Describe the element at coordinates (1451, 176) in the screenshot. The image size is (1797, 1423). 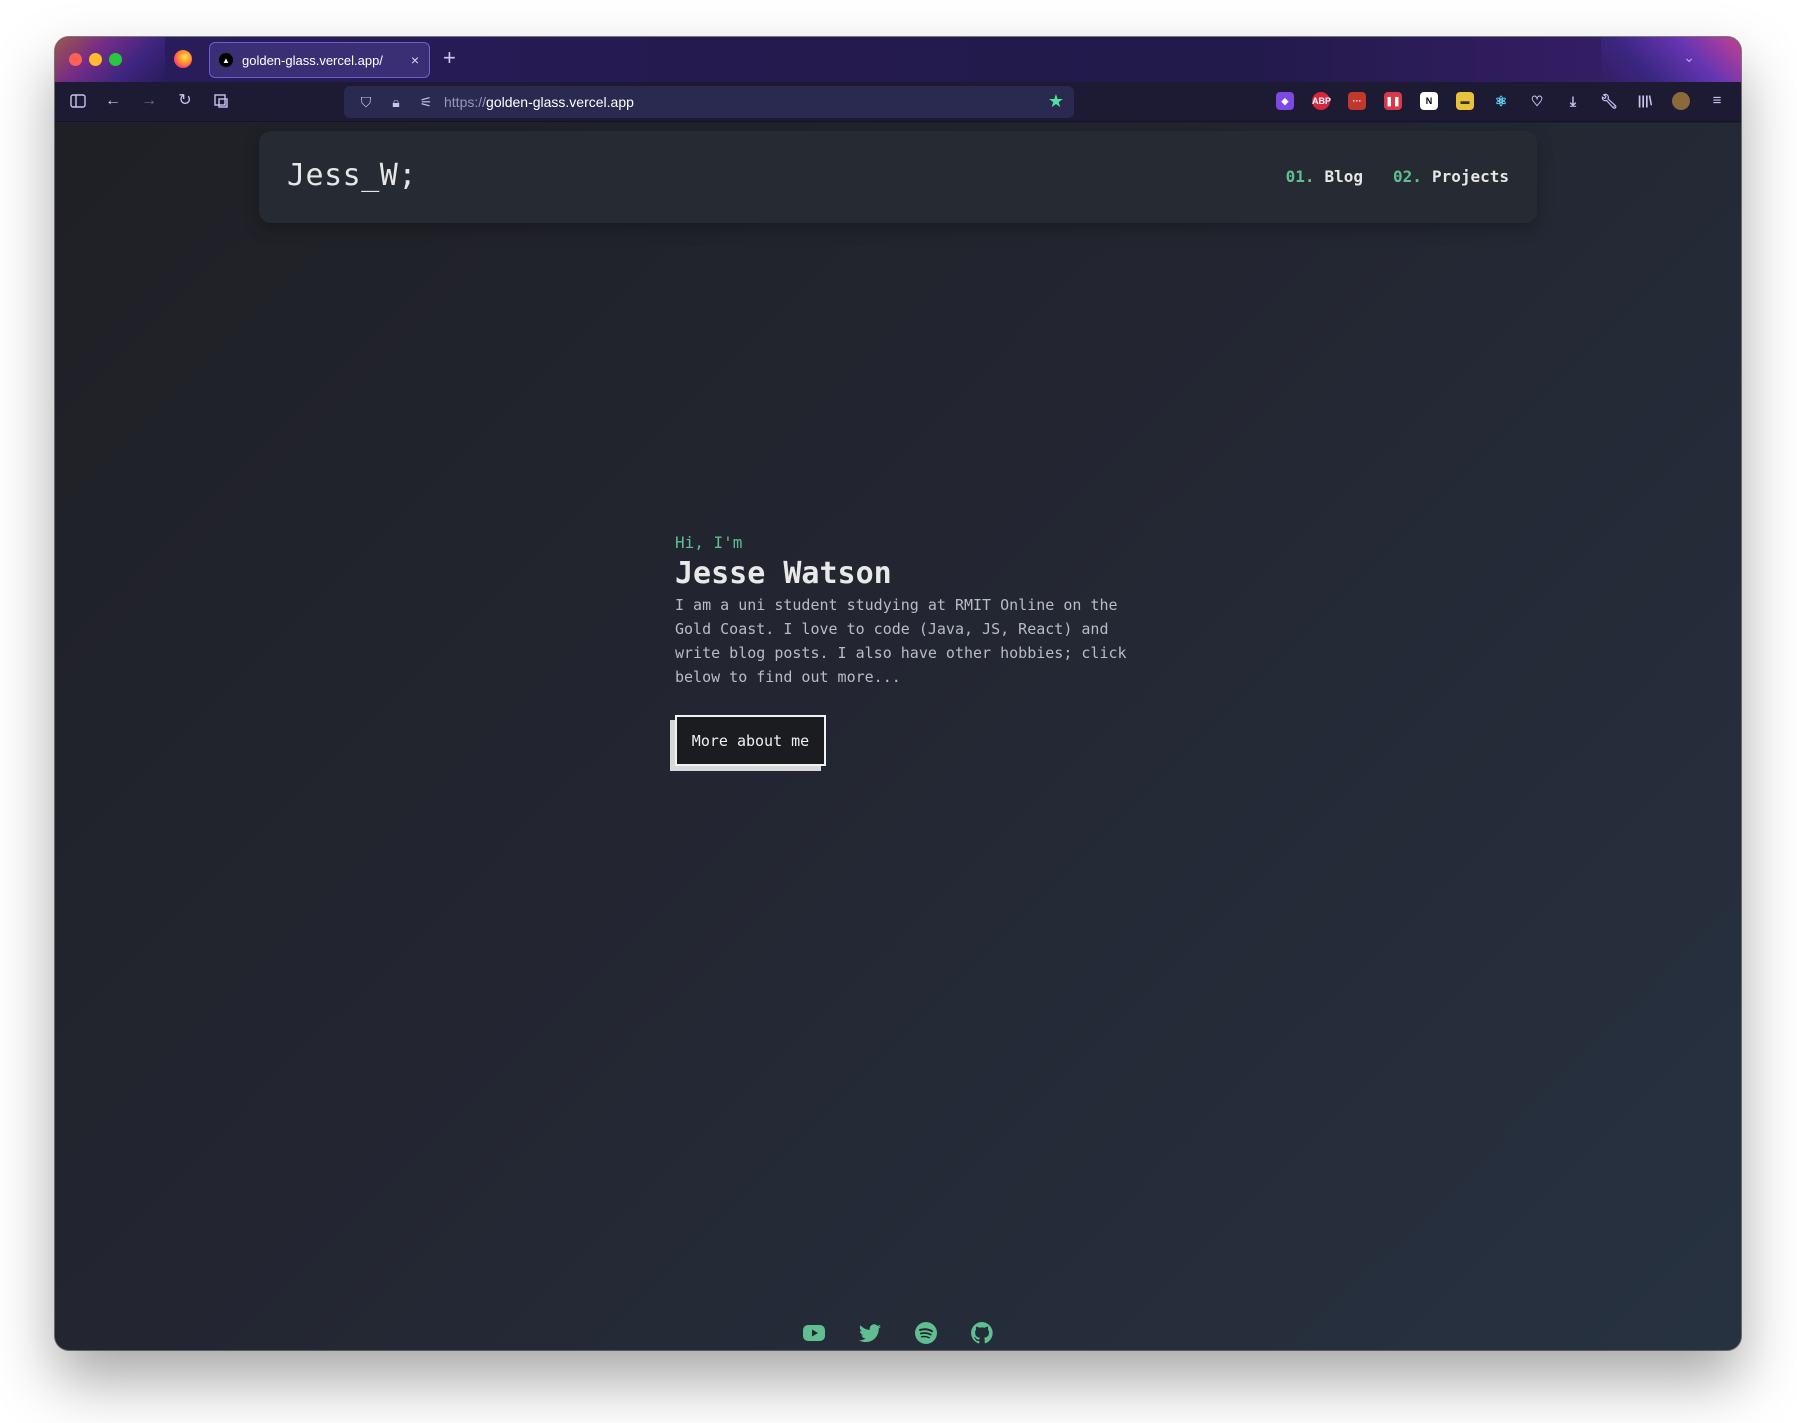
I see `nav-link-projects: 02. Projects` at that location.